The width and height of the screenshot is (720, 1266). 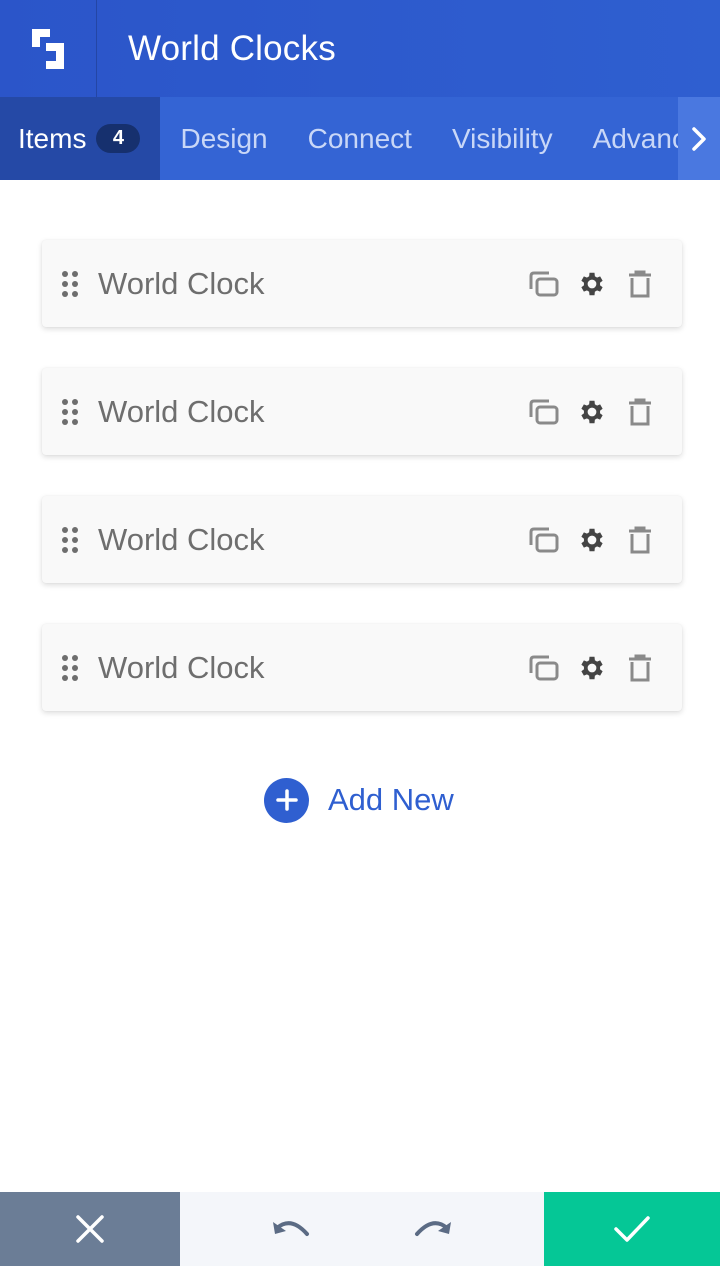 I want to click on undo-icon, so click(x=291, y=1228).